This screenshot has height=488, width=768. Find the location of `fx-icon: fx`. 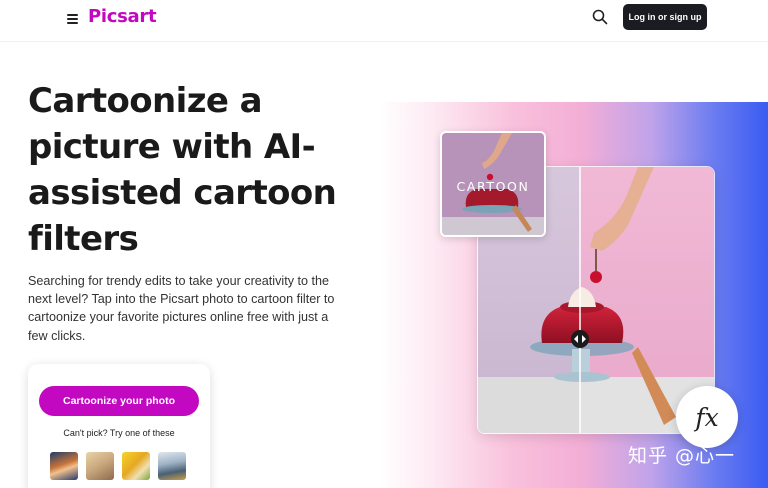

fx-icon: fx is located at coordinates (707, 417).